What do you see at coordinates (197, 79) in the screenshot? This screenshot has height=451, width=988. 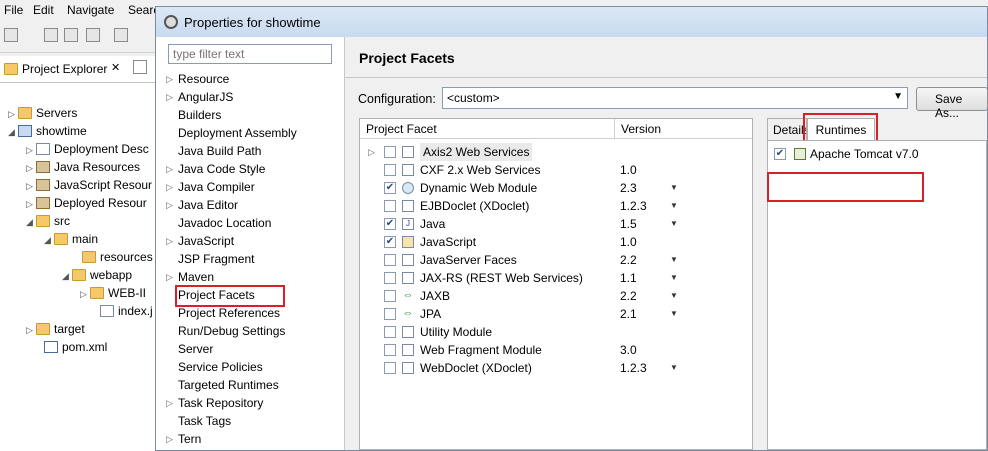 I see `nav-item-resource: ▷ Resource` at bounding box center [197, 79].